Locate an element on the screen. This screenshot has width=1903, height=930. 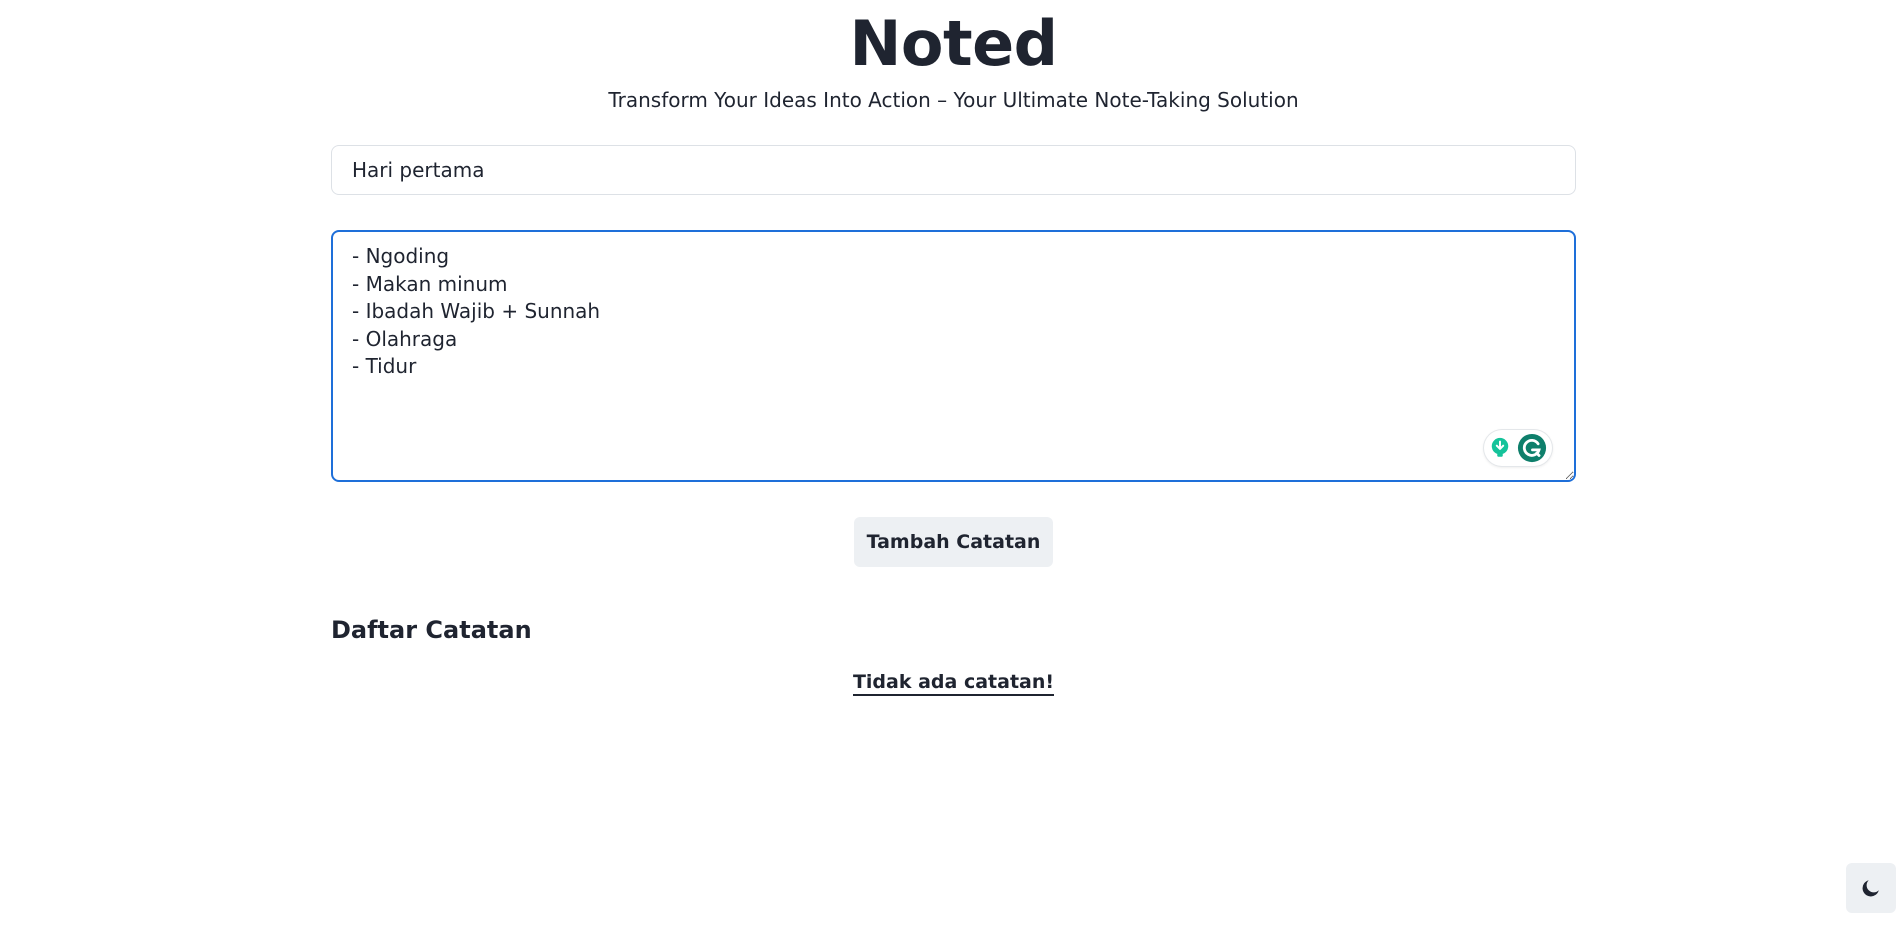
add-note-button: Tambah Catatan is located at coordinates (953, 542).